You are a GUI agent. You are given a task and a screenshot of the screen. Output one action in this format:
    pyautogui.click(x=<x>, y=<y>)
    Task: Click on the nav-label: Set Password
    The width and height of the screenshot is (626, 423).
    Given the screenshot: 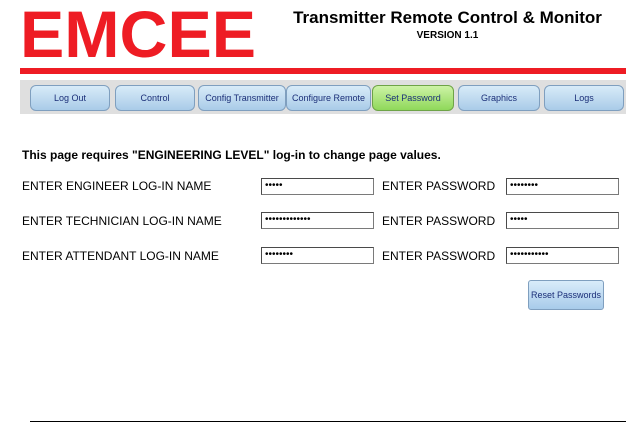 What is the action you would take?
    pyautogui.click(x=413, y=98)
    